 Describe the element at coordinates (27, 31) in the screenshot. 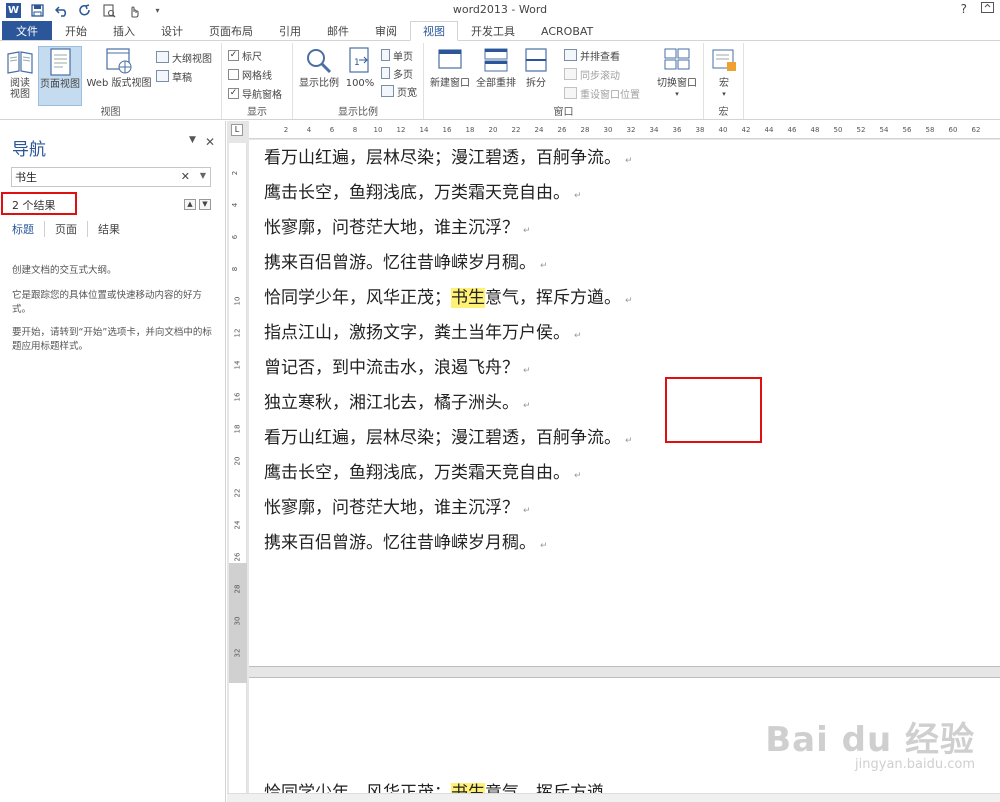

I see `tab-file: 文件` at that location.